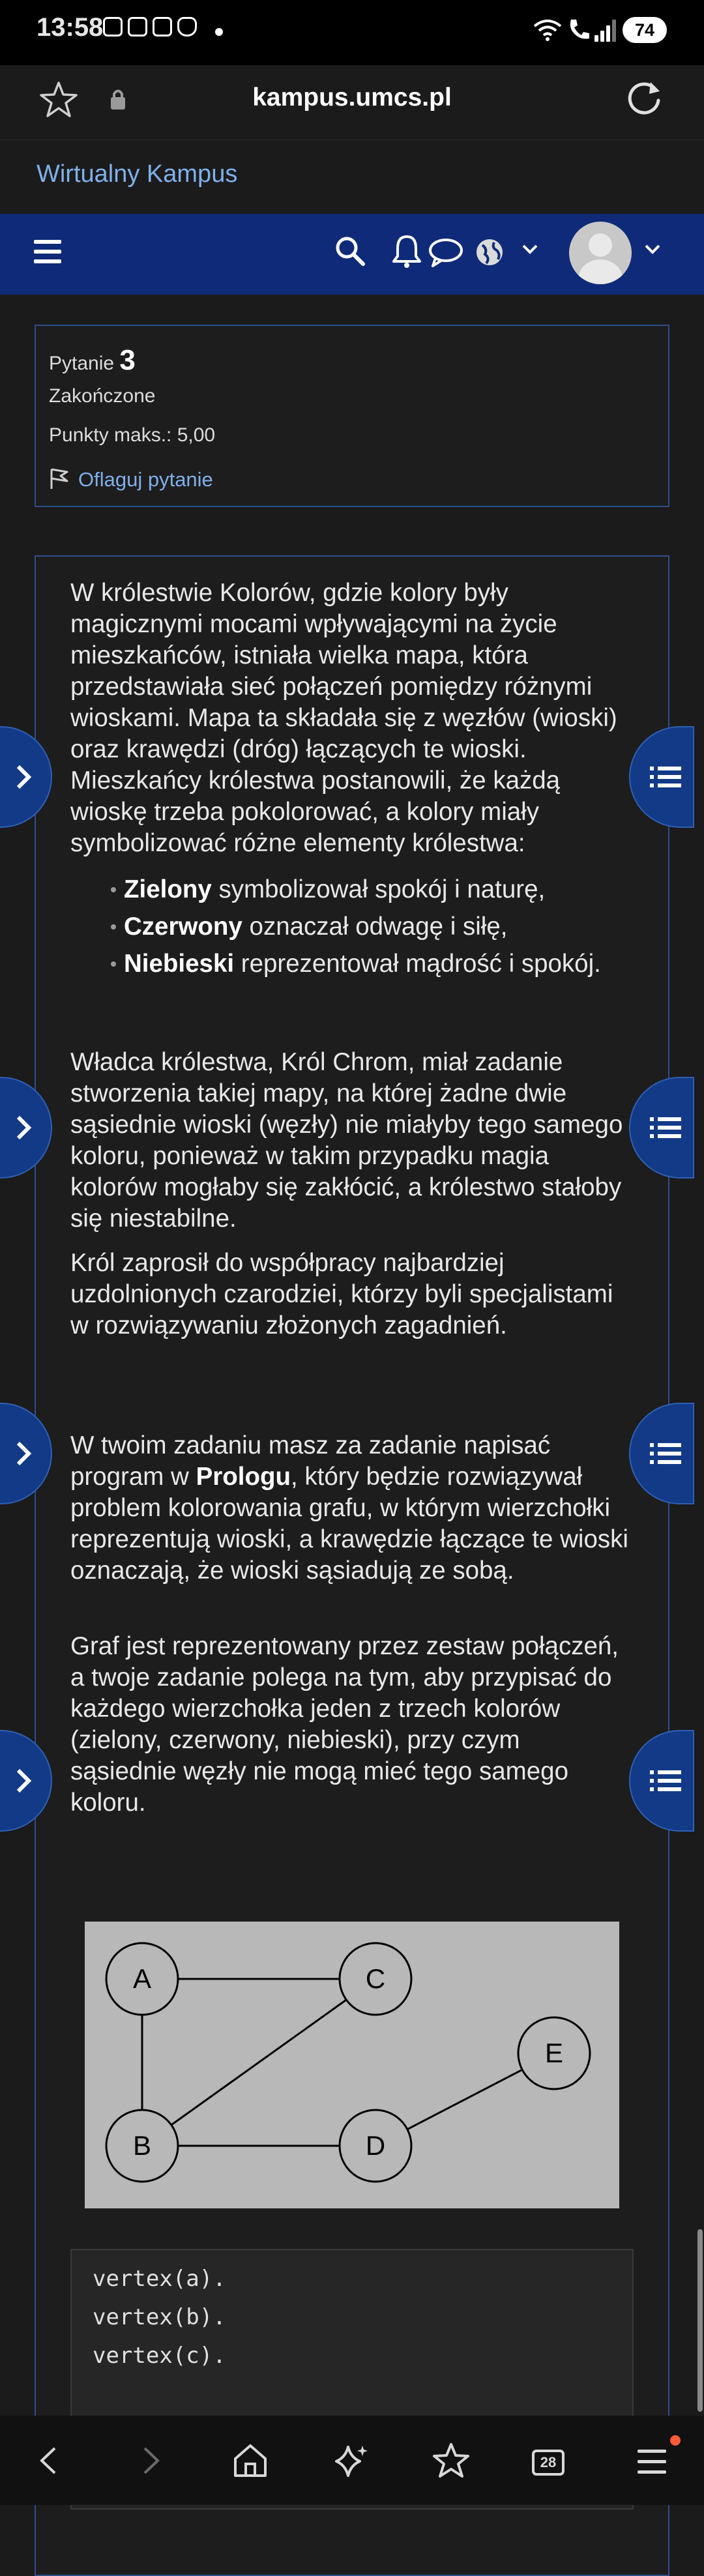 This screenshot has height=2576, width=704. Describe the element at coordinates (375, 890) in the screenshot. I see `list-item-green: Zielony symbolizował spokój i naturę,` at that location.